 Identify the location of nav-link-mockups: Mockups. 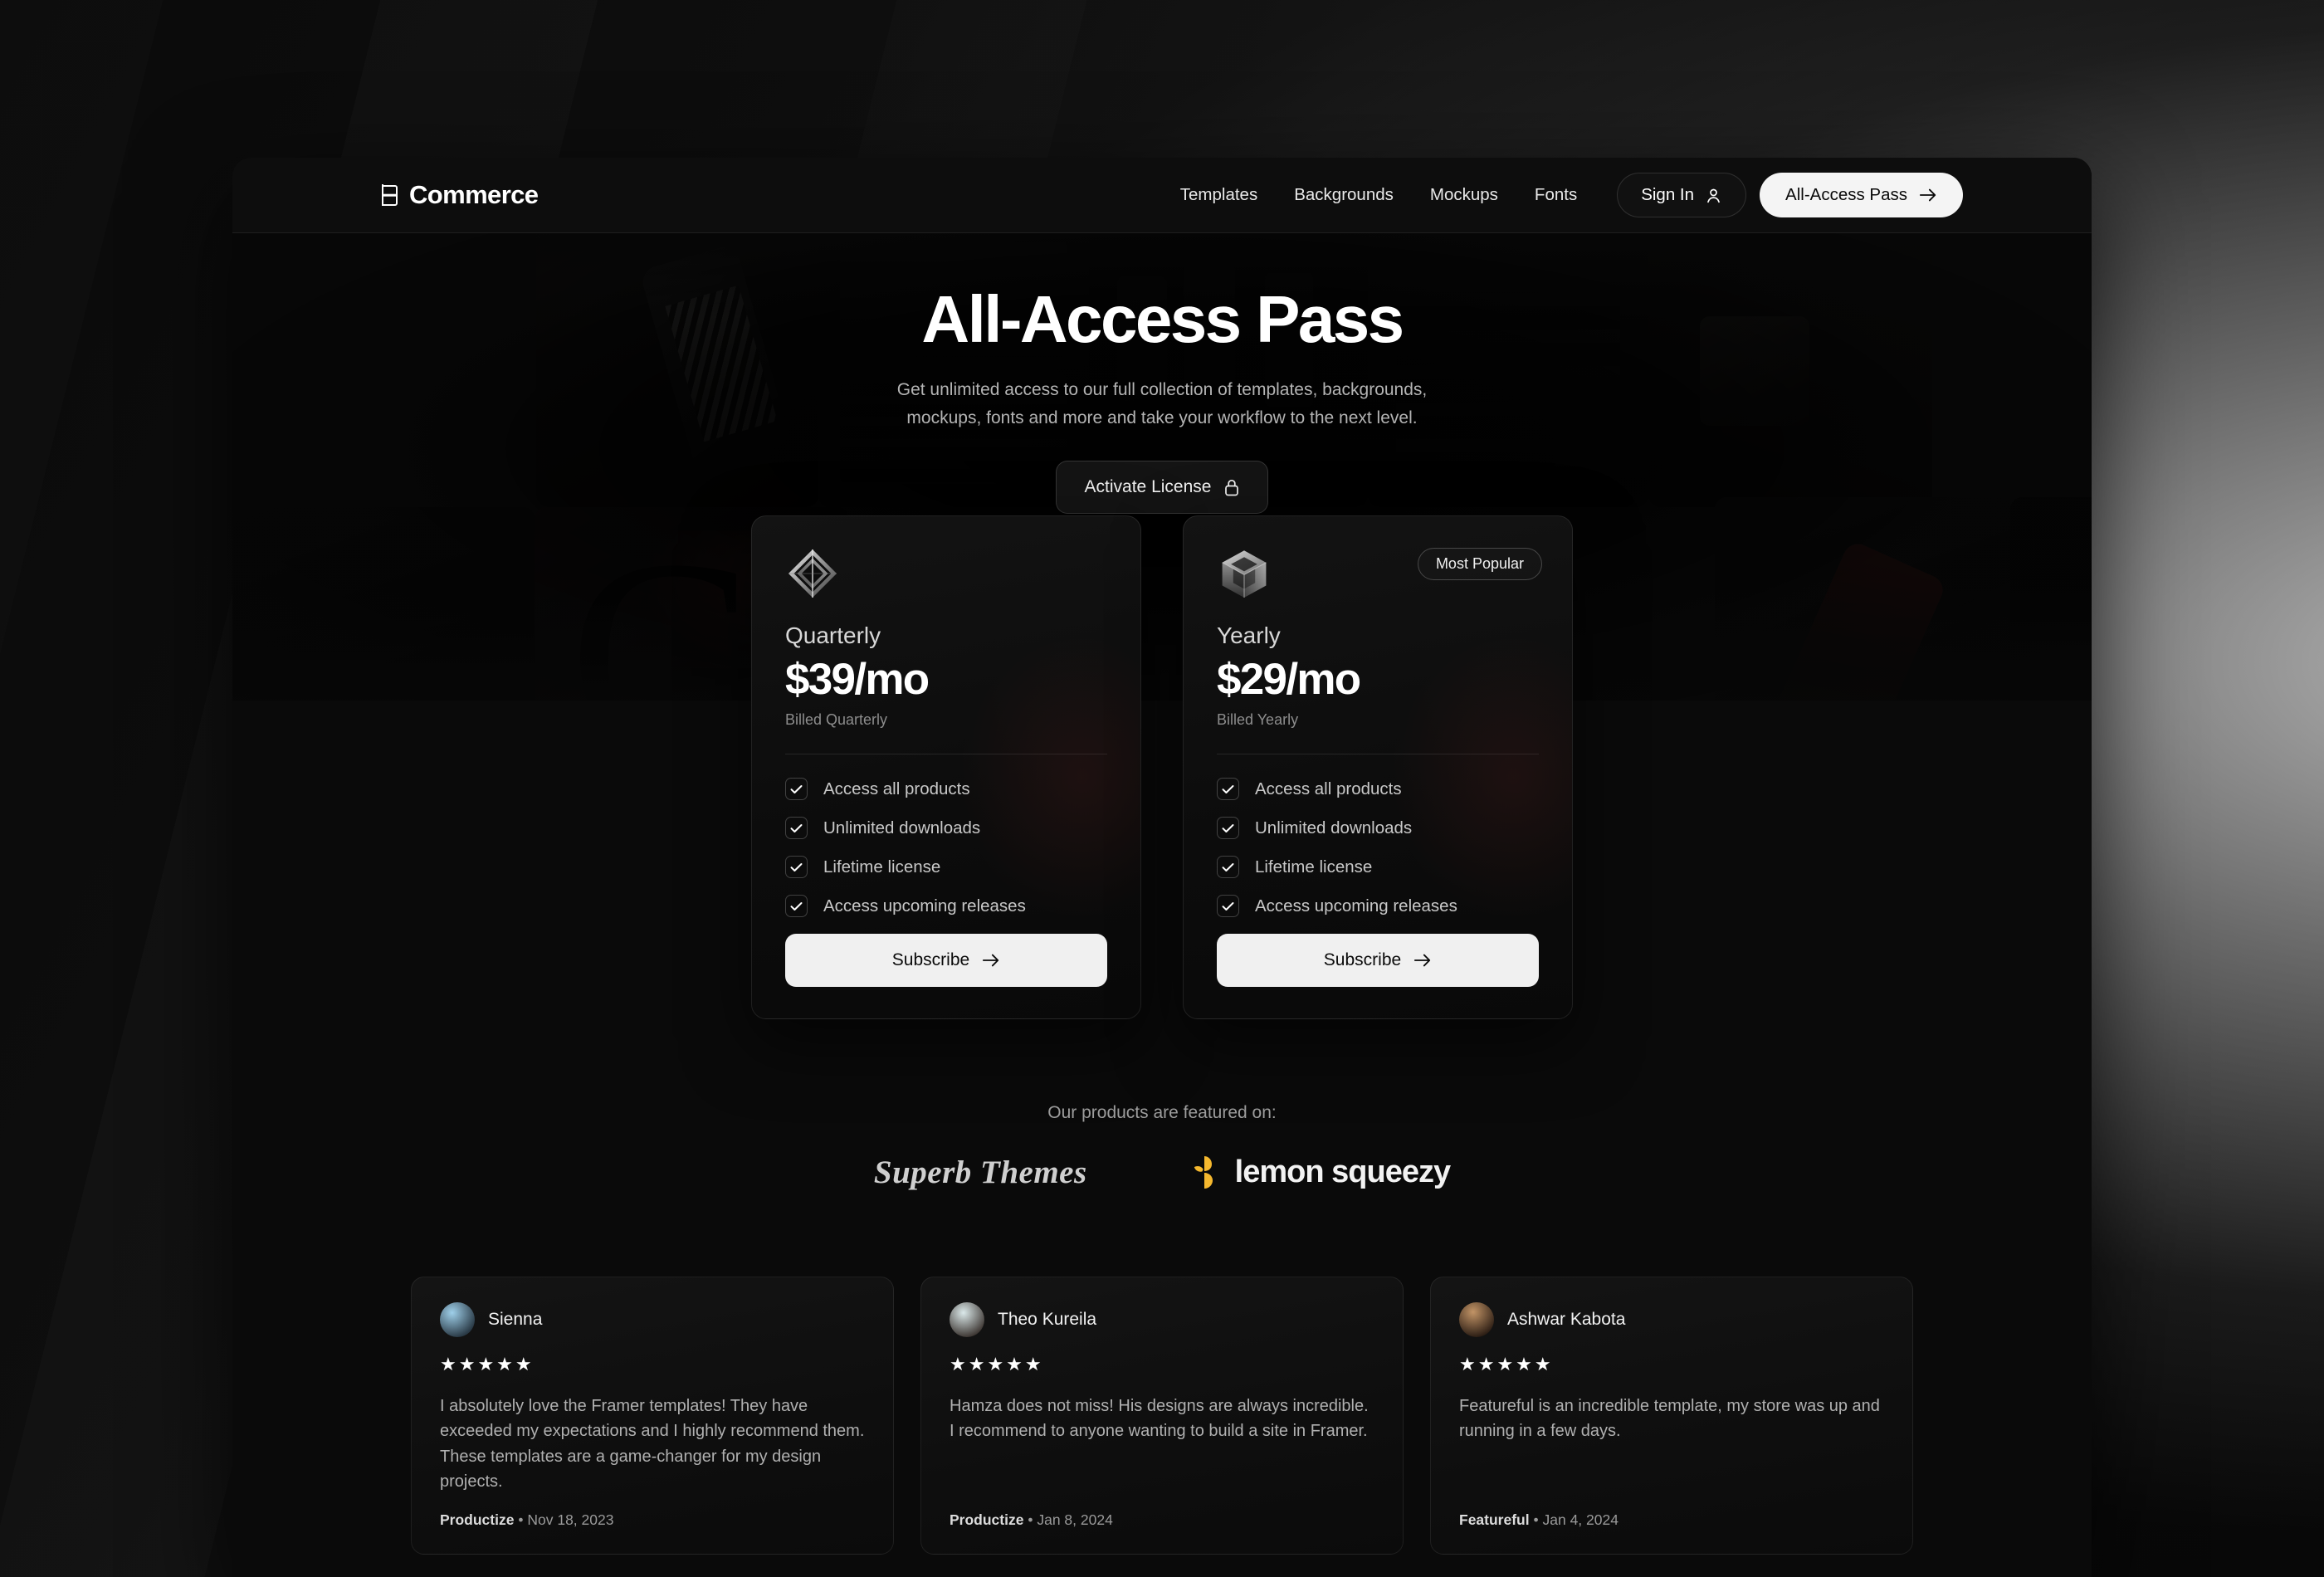
(1464, 195).